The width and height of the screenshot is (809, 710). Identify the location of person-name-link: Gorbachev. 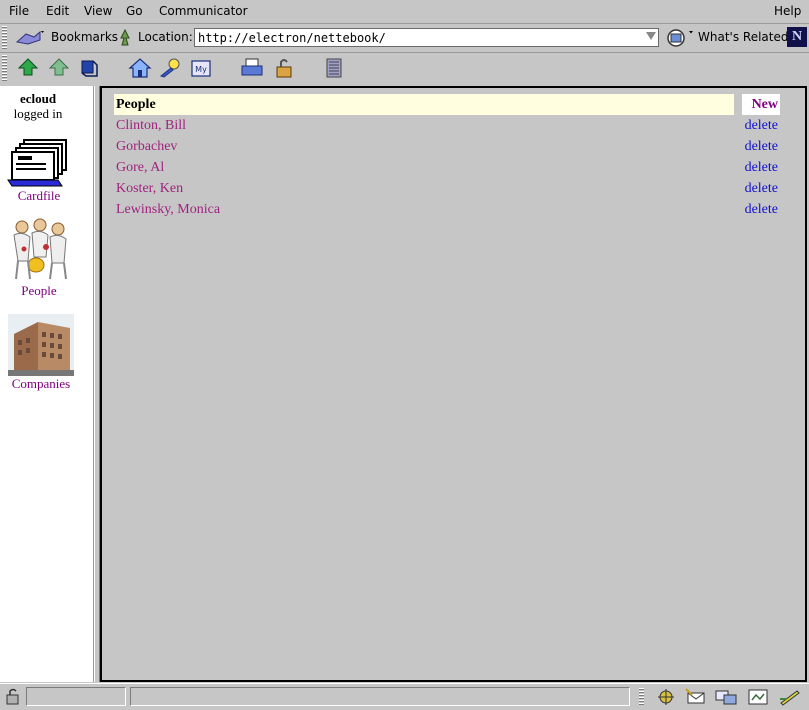
(424, 146).